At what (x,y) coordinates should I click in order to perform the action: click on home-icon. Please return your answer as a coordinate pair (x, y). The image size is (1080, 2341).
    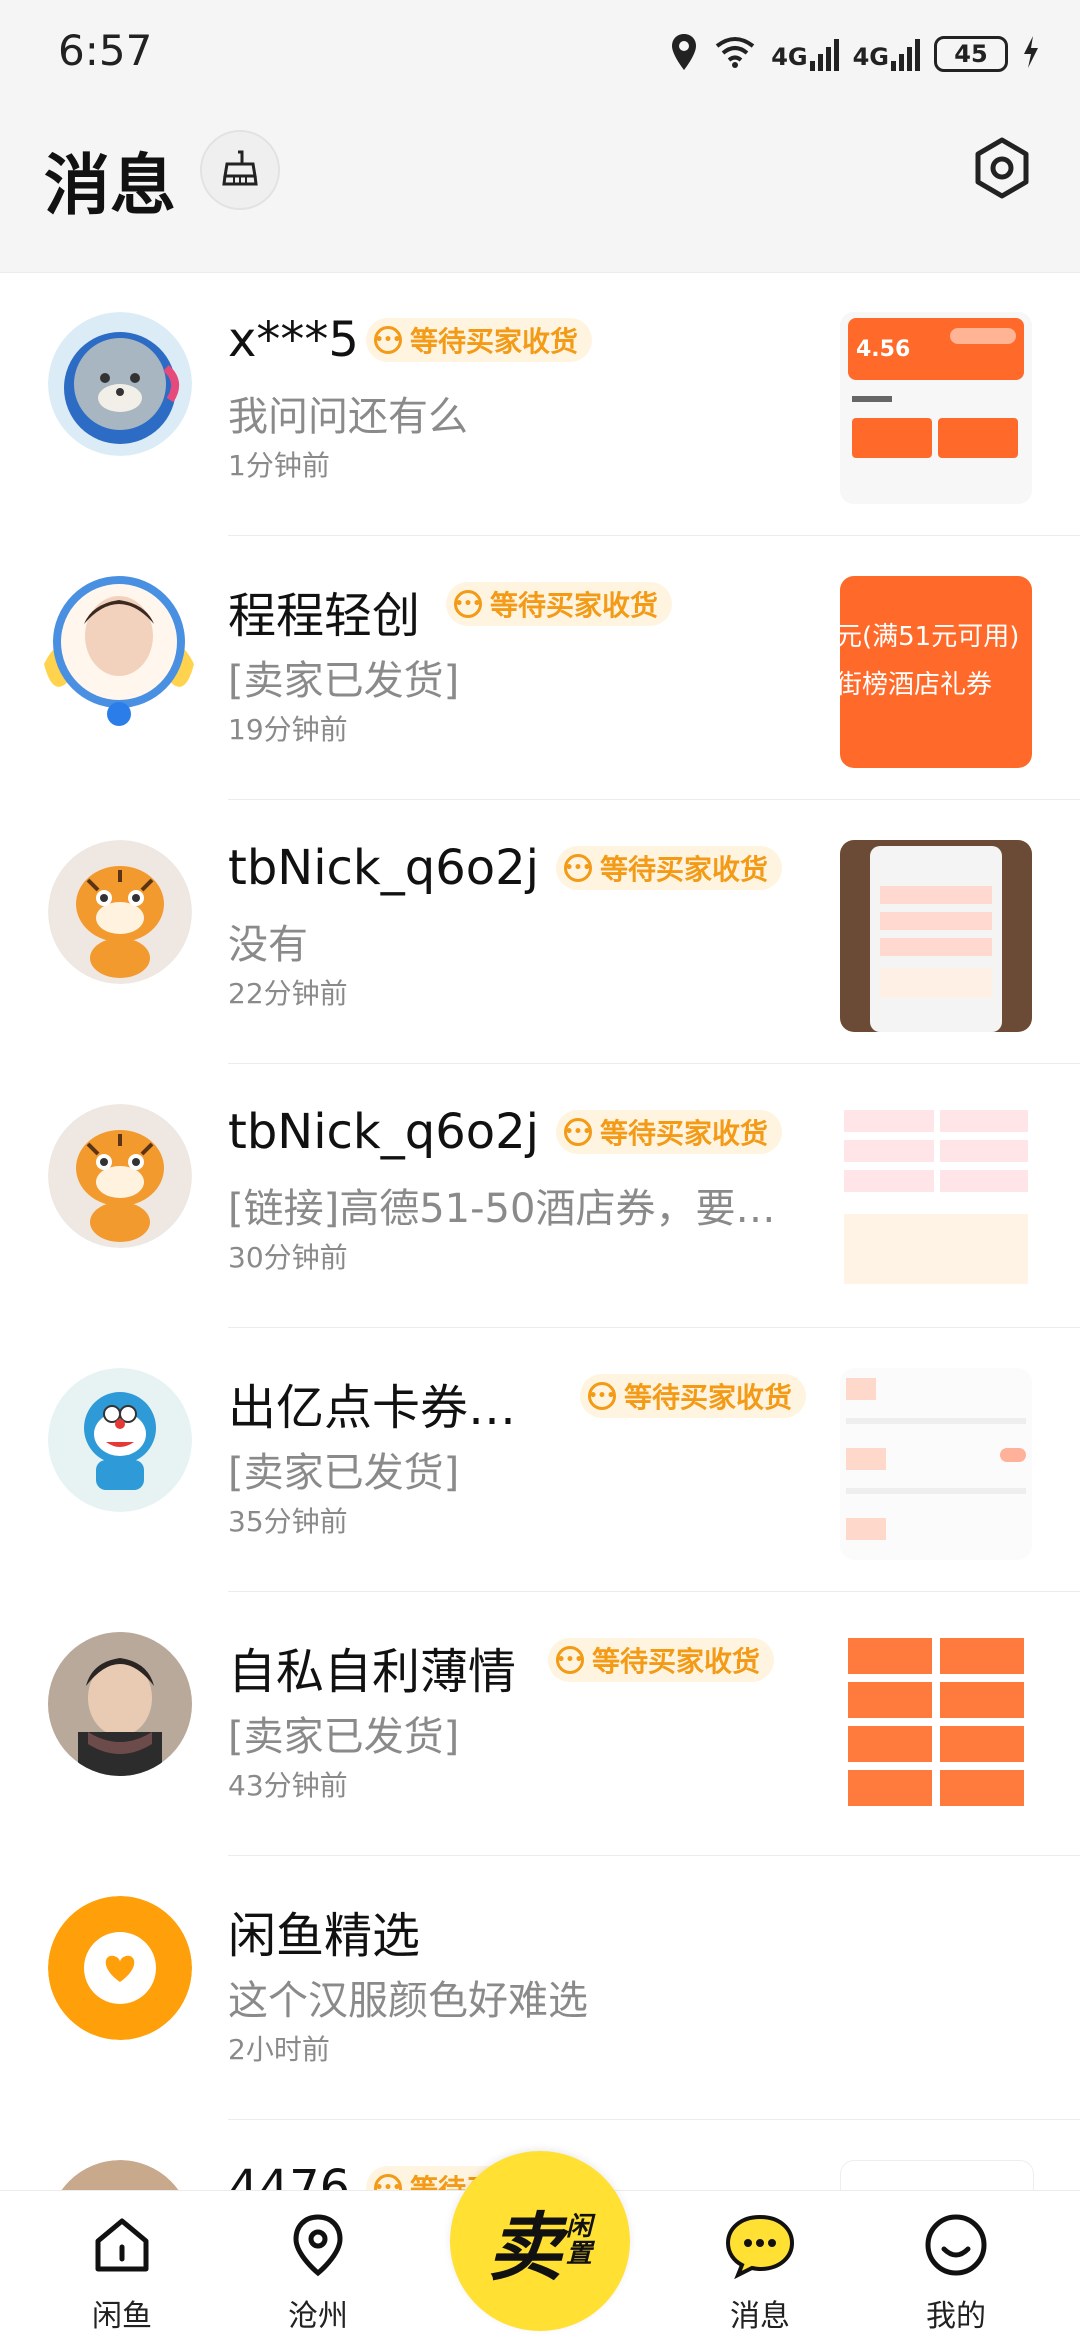
    Looking at the image, I should click on (122, 2247).